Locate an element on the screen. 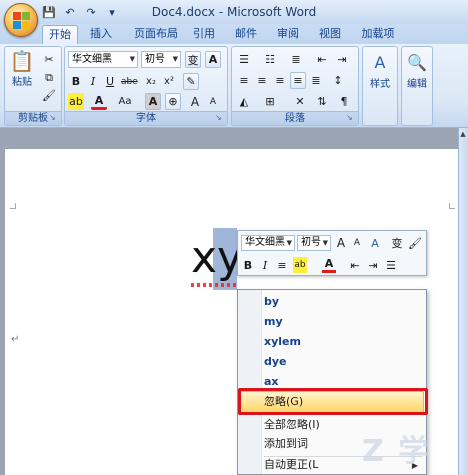 Image resolution: width=468 pixels, height=475 pixels. chinese-layout-icon: ✕ is located at coordinates (300, 101).